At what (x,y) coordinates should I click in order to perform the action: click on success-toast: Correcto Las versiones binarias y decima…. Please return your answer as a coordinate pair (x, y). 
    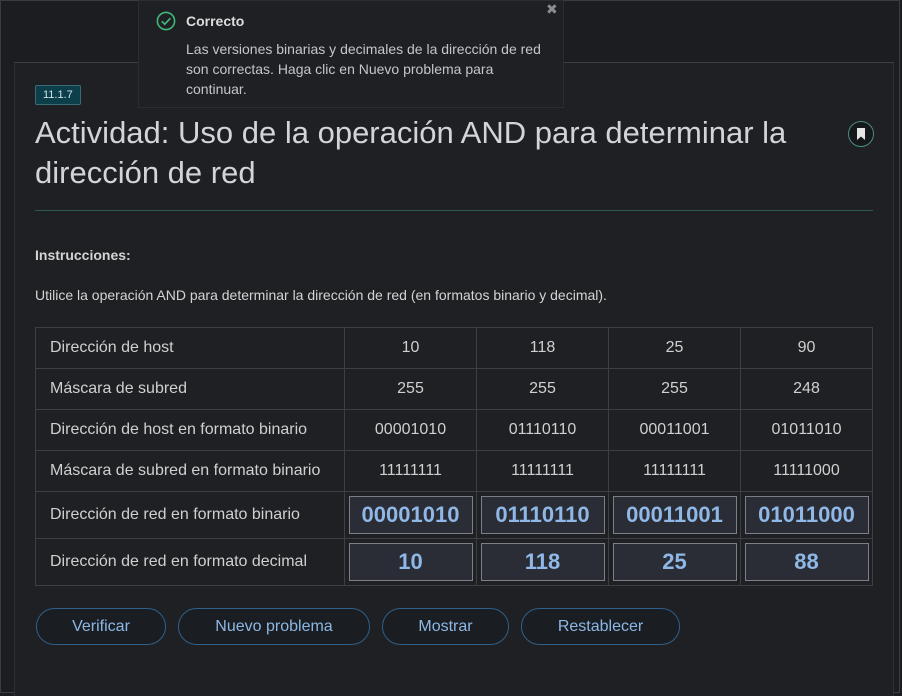
    Looking at the image, I should click on (351, 54).